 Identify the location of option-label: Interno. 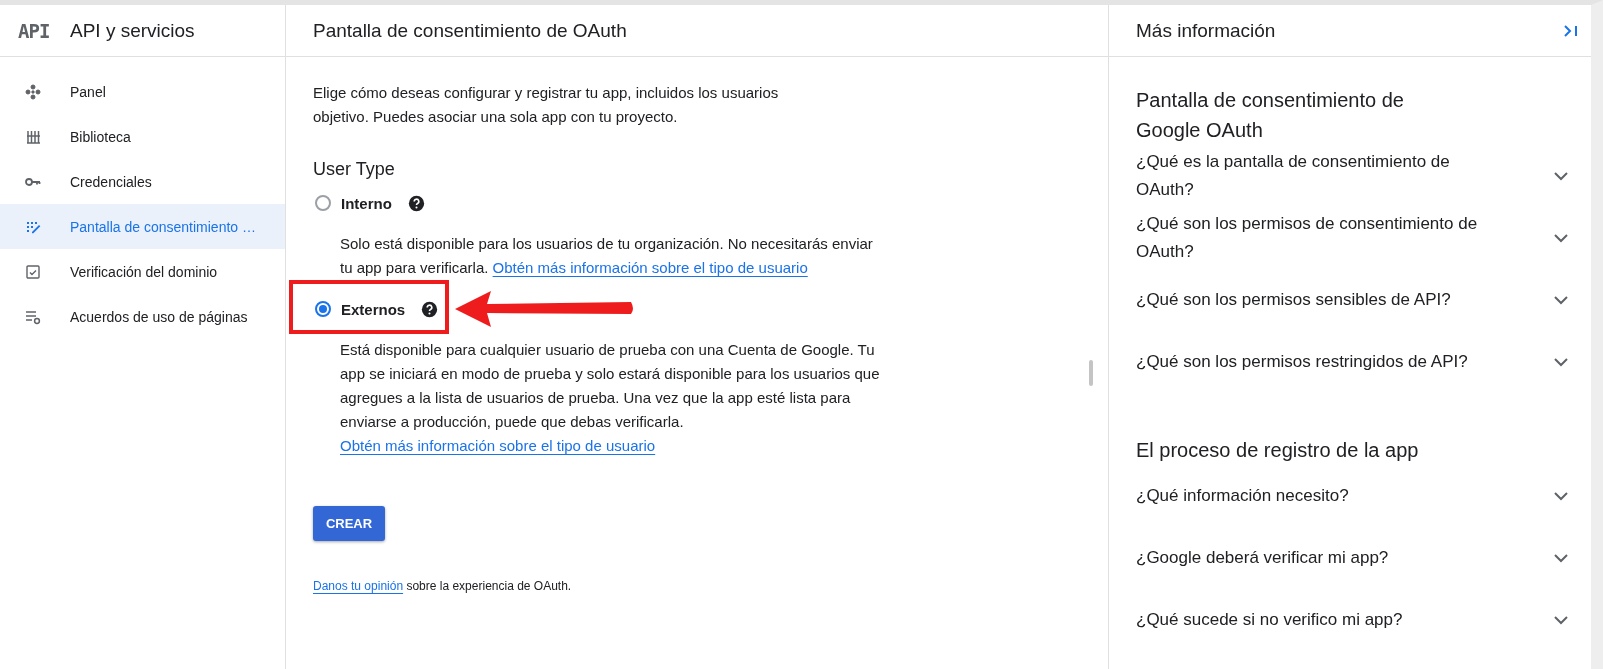
(366, 203).